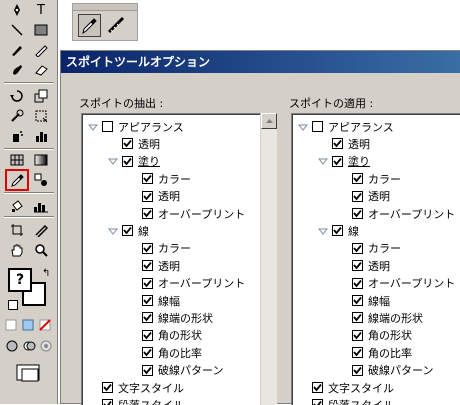  I want to click on text-tool-icon: T, so click(41, 10).